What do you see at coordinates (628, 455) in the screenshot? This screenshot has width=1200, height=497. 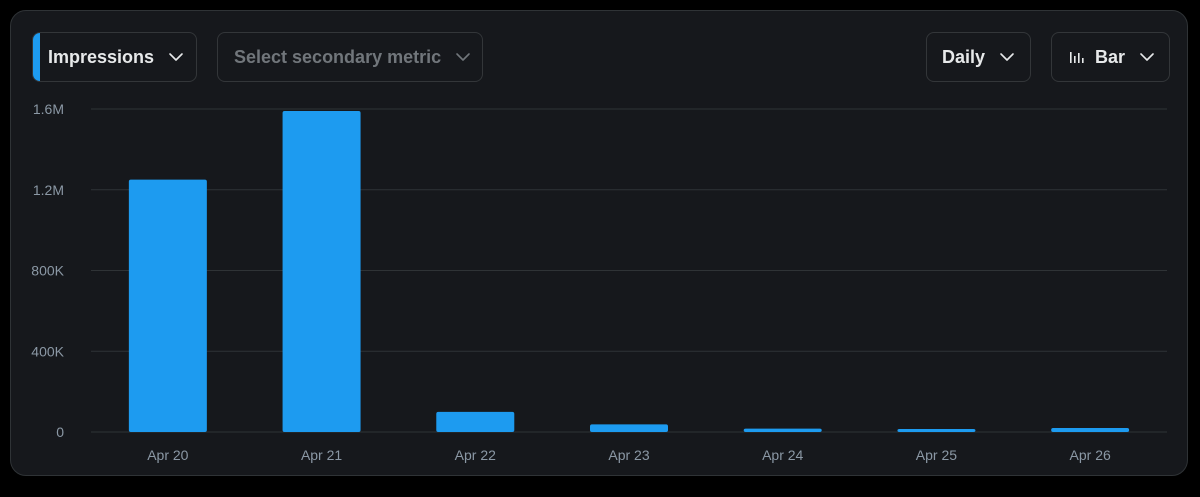 I see `x-tick-label: Apr 23` at bounding box center [628, 455].